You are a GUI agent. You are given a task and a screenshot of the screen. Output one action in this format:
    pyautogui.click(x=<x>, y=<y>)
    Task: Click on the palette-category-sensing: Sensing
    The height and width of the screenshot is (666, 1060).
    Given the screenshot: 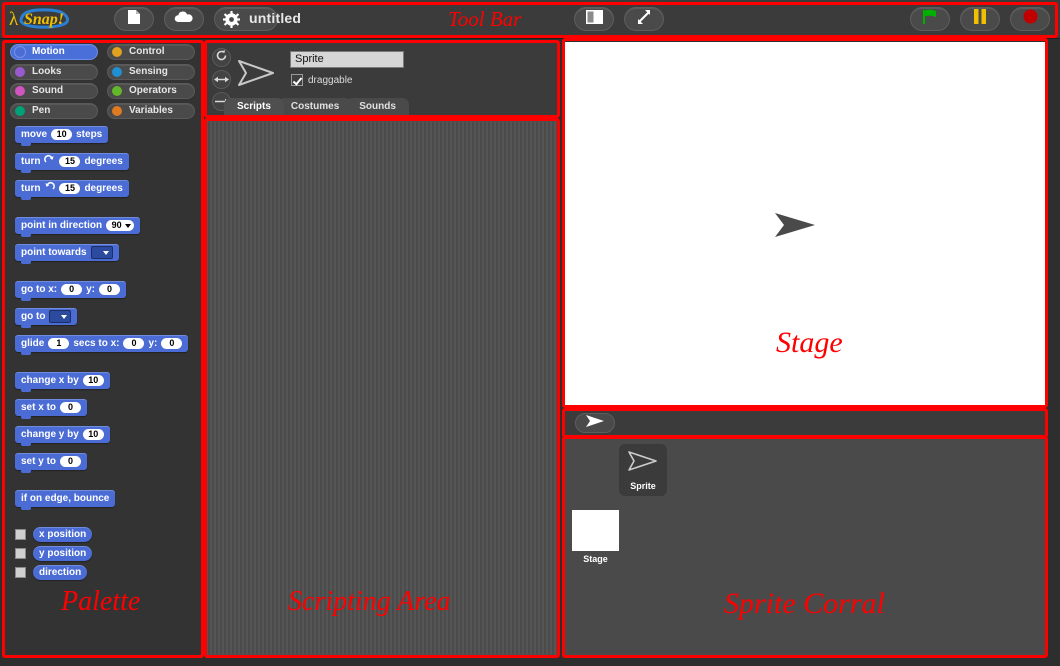 What is the action you would take?
    pyautogui.click(x=151, y=71)
    